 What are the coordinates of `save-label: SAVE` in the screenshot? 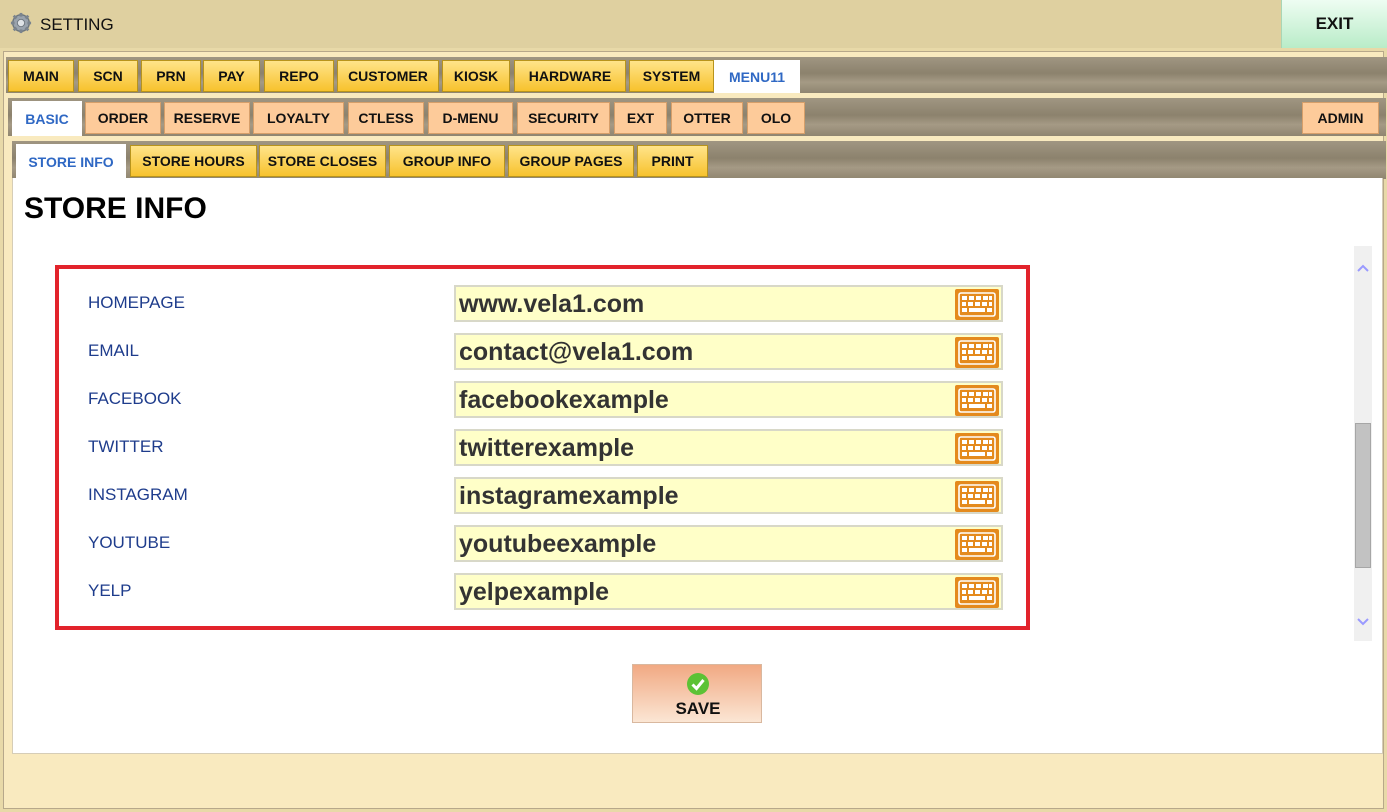 It's located at (698, 708).